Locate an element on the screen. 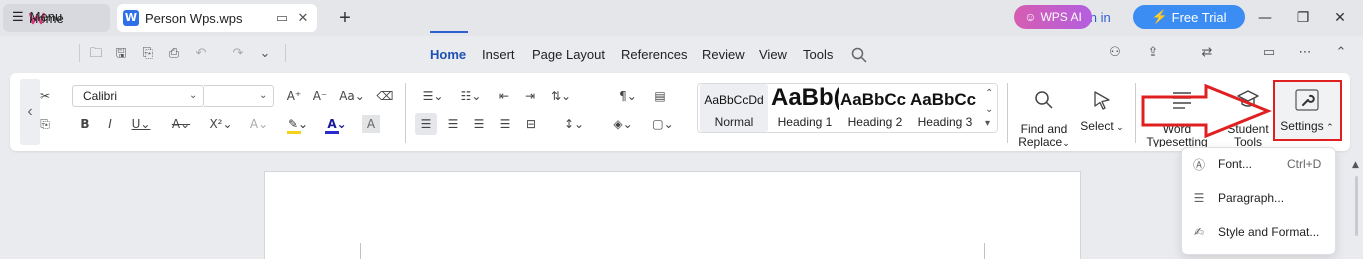  show-marks-icon: ¶⌄ is located at coordinates (628, 96).